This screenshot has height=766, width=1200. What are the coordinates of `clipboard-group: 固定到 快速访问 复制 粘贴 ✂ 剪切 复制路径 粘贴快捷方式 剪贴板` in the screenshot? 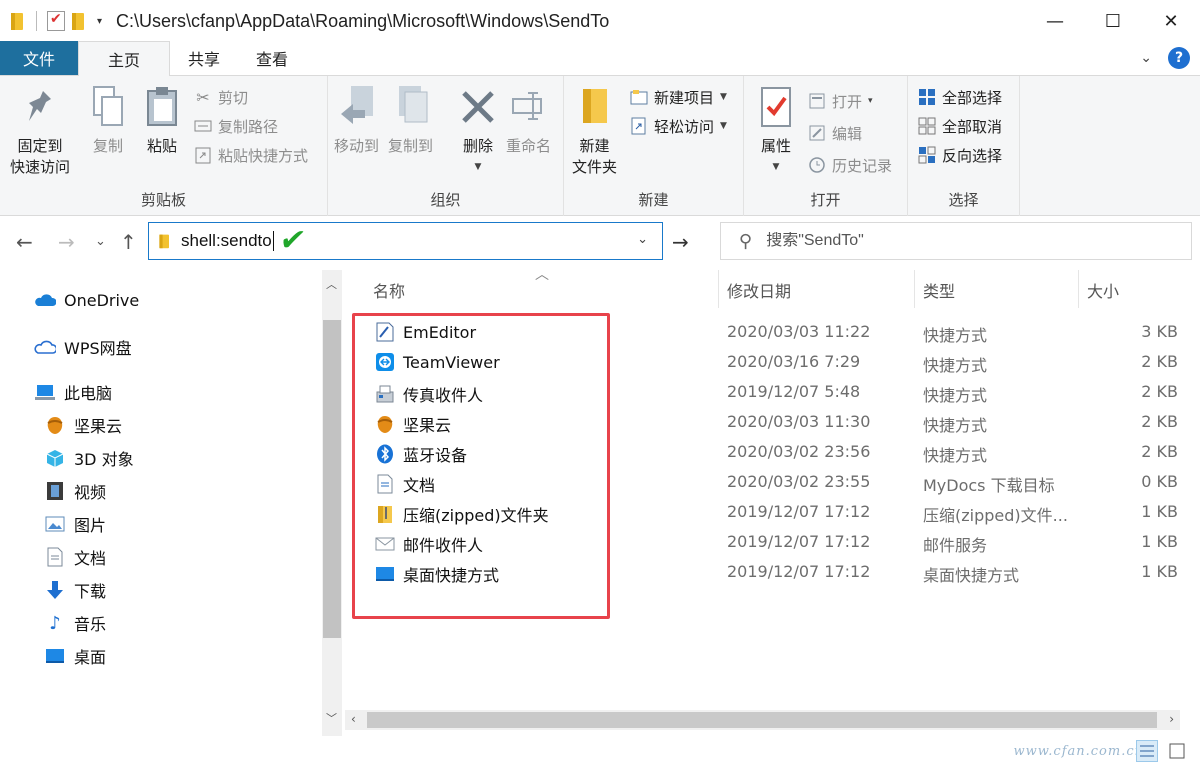 It's located at (164, 146).